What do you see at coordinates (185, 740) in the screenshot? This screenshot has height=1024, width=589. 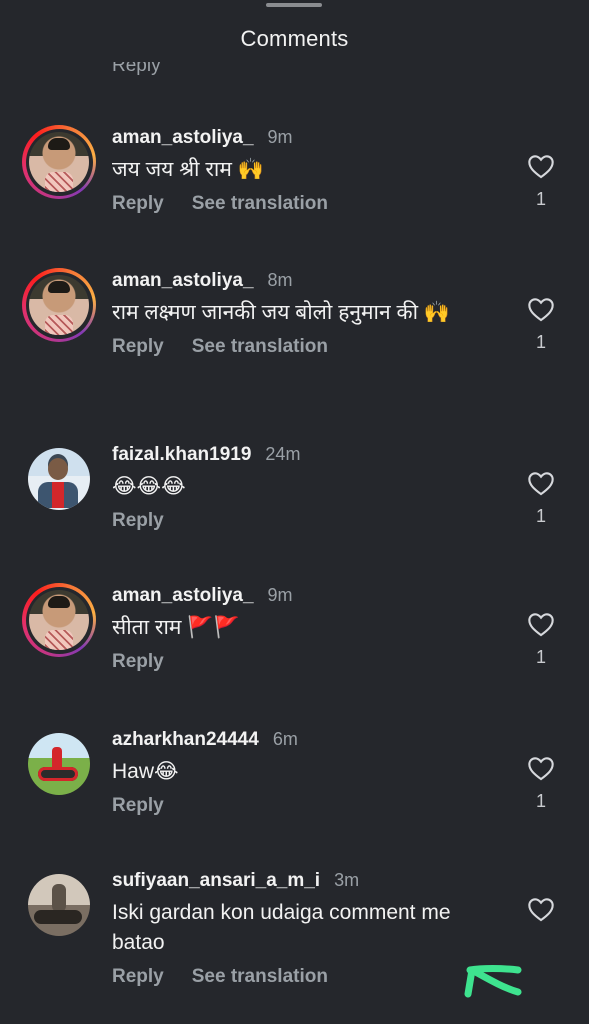 I see `comment-username: azharkhan24444` at bounding box center [185, 740].